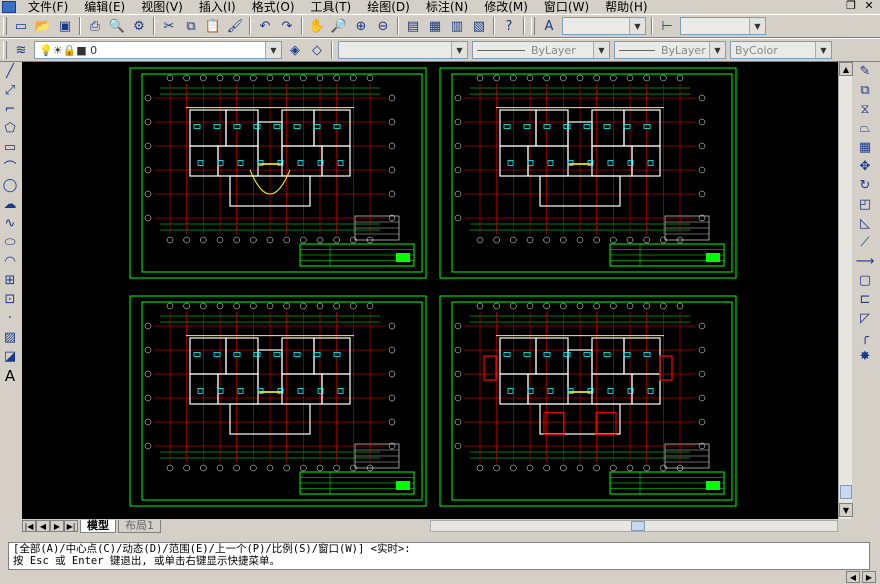  I want to click on tab-model: 模型, so click(98, 526).